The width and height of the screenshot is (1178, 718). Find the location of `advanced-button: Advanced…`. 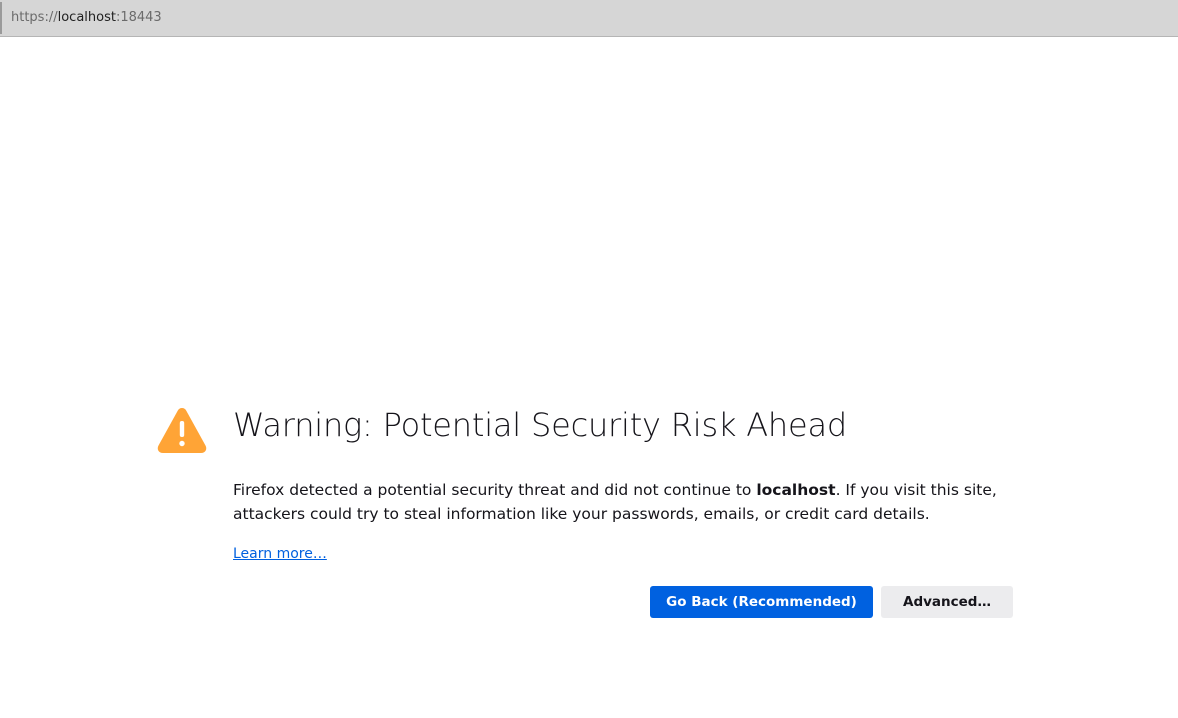

advanced-button: Advanced… is located at coordinates (947, 602).